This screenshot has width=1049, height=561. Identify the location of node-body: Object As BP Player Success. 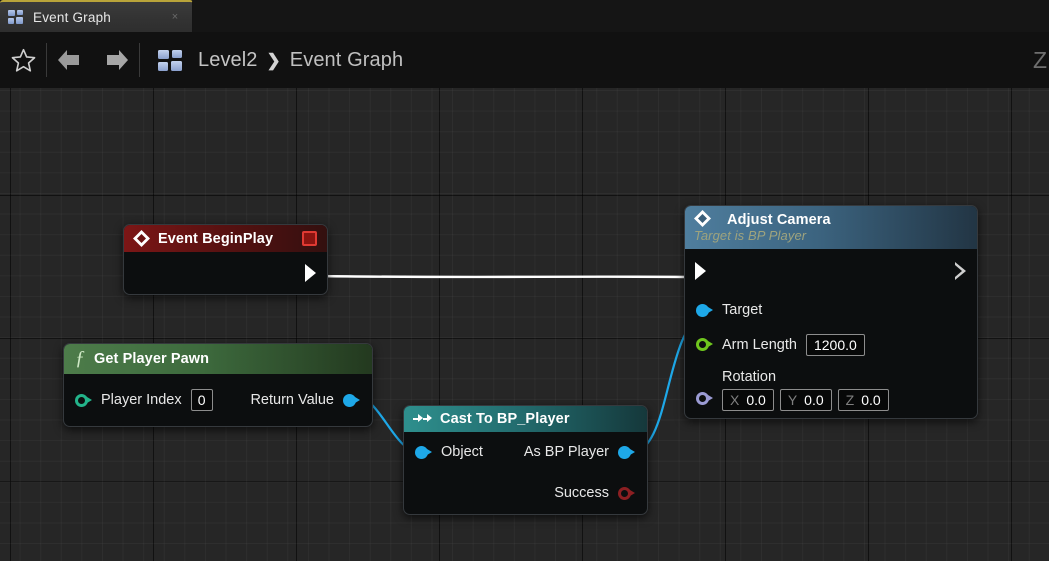
(525, 473).